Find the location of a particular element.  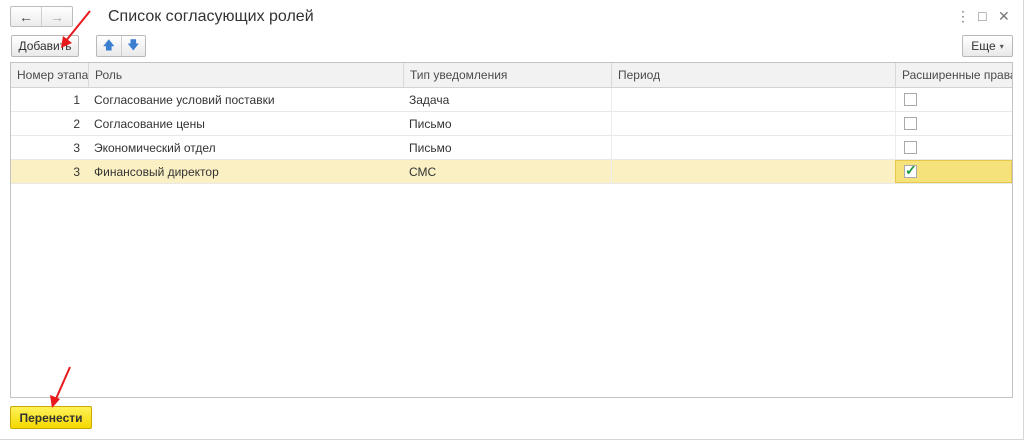

table-row-selected: 3 Финансовый директор СМС is located at coordinates (511, 172).